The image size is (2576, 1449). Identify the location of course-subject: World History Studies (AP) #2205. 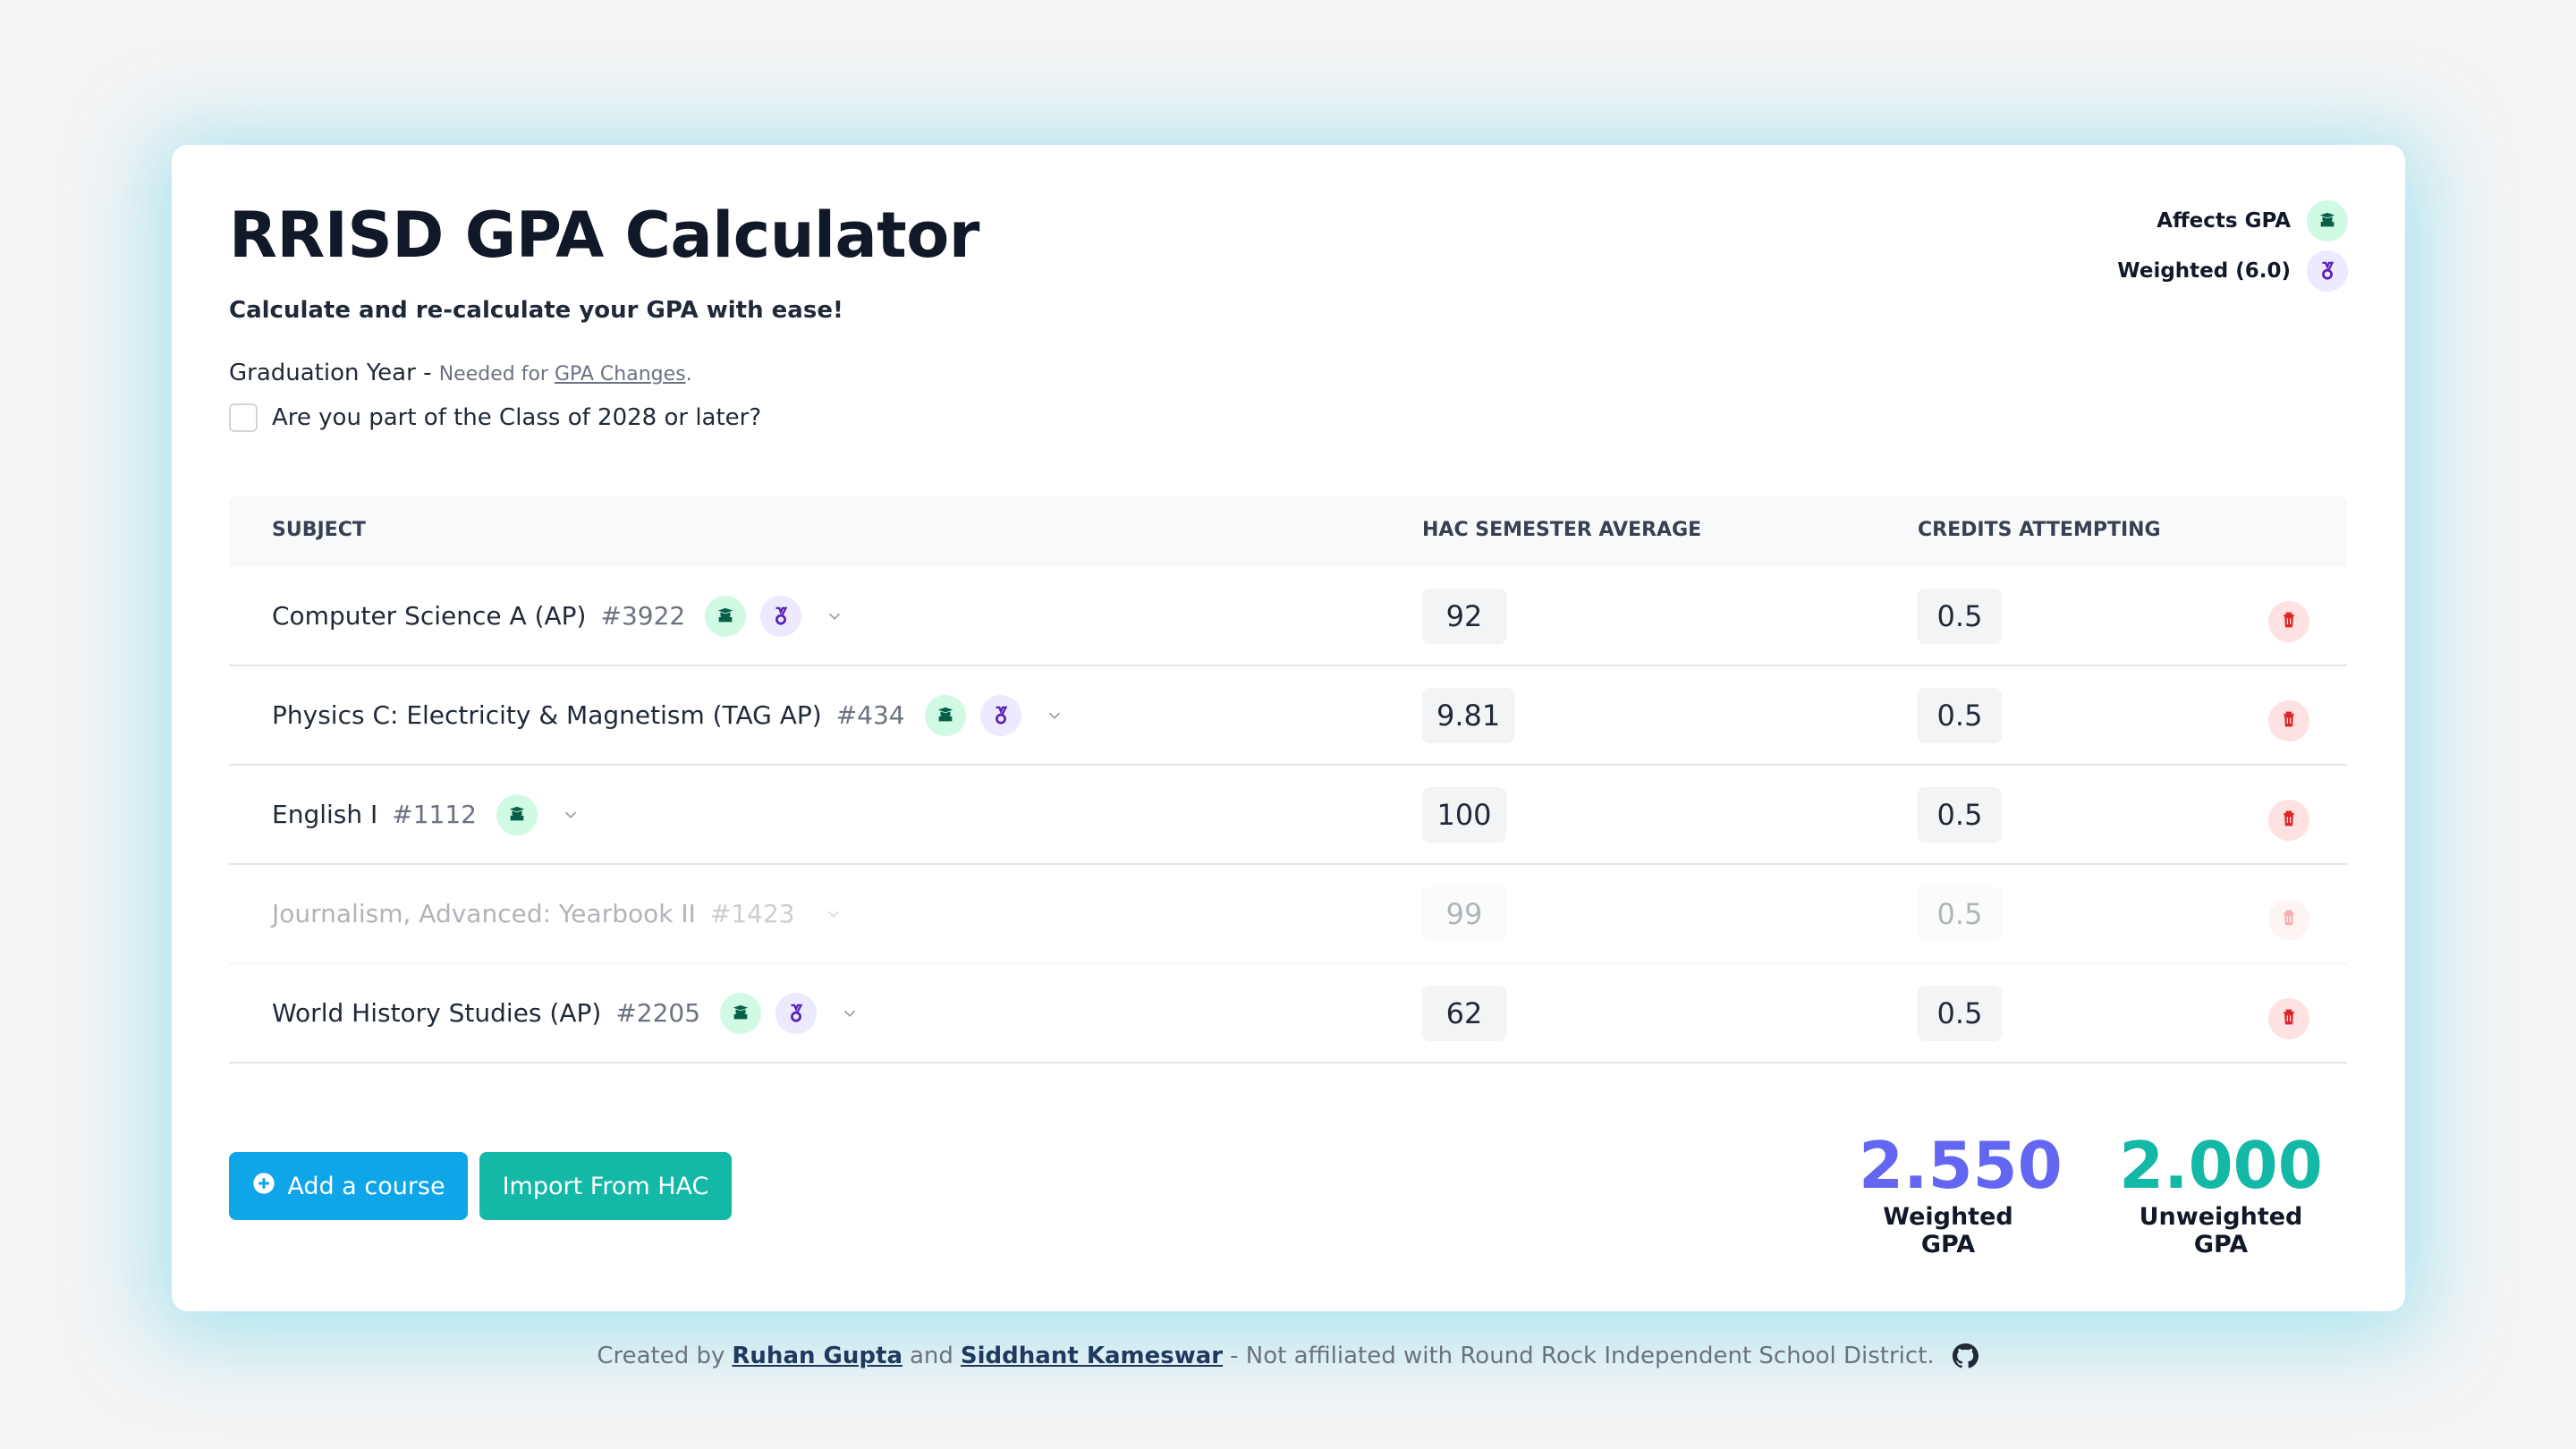
(566, 1013).